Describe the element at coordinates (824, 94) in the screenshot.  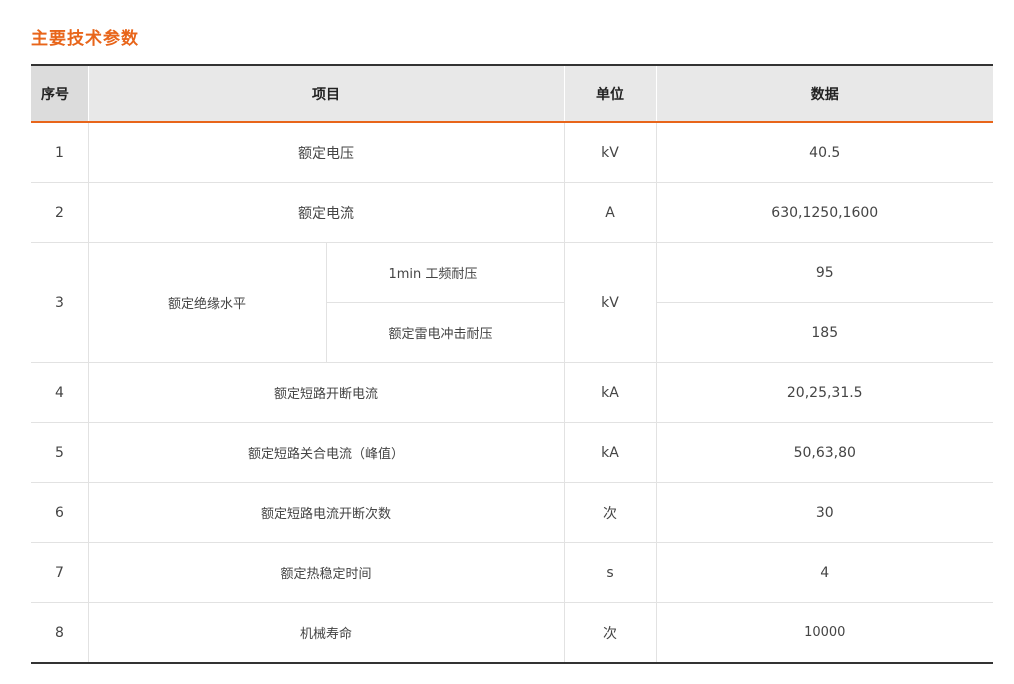
I see `header-data: 数据` at that location.